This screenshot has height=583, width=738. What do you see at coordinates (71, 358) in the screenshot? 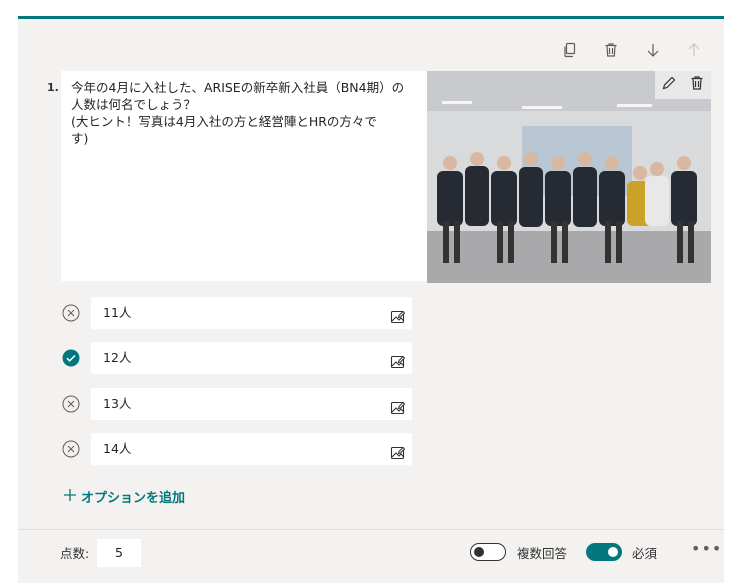
I see `check-icon` at bounding box center [71, 358].